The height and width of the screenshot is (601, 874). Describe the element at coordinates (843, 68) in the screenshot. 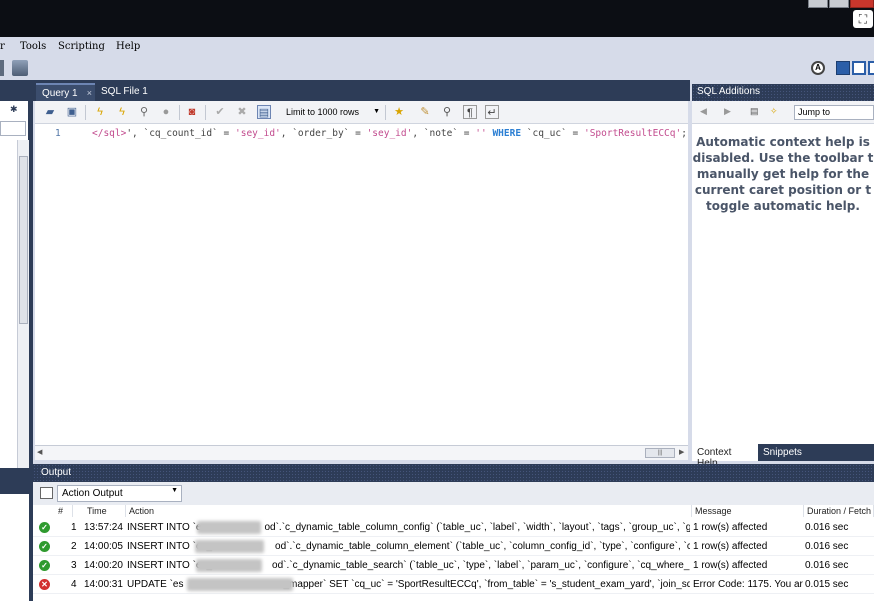

I see `toggle-sidebar-icon` at that location.